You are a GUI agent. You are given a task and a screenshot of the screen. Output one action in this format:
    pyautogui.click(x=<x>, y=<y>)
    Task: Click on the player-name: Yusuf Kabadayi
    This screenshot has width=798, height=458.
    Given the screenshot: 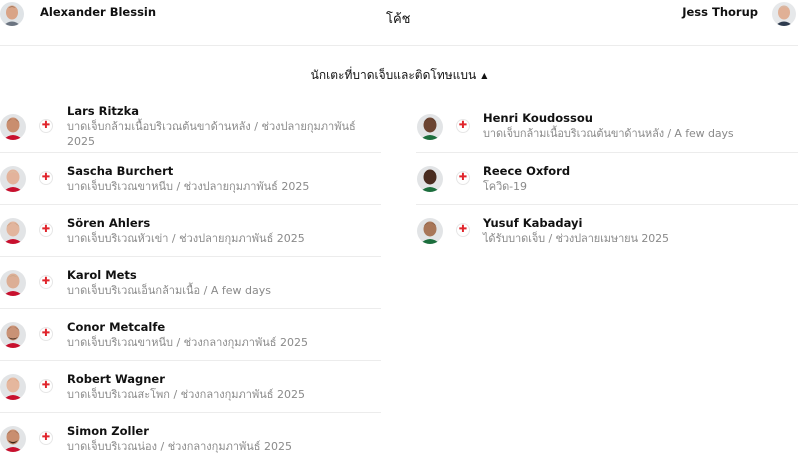 What is the action you would take?
    pyautogui.click(x=533, y=223)
    